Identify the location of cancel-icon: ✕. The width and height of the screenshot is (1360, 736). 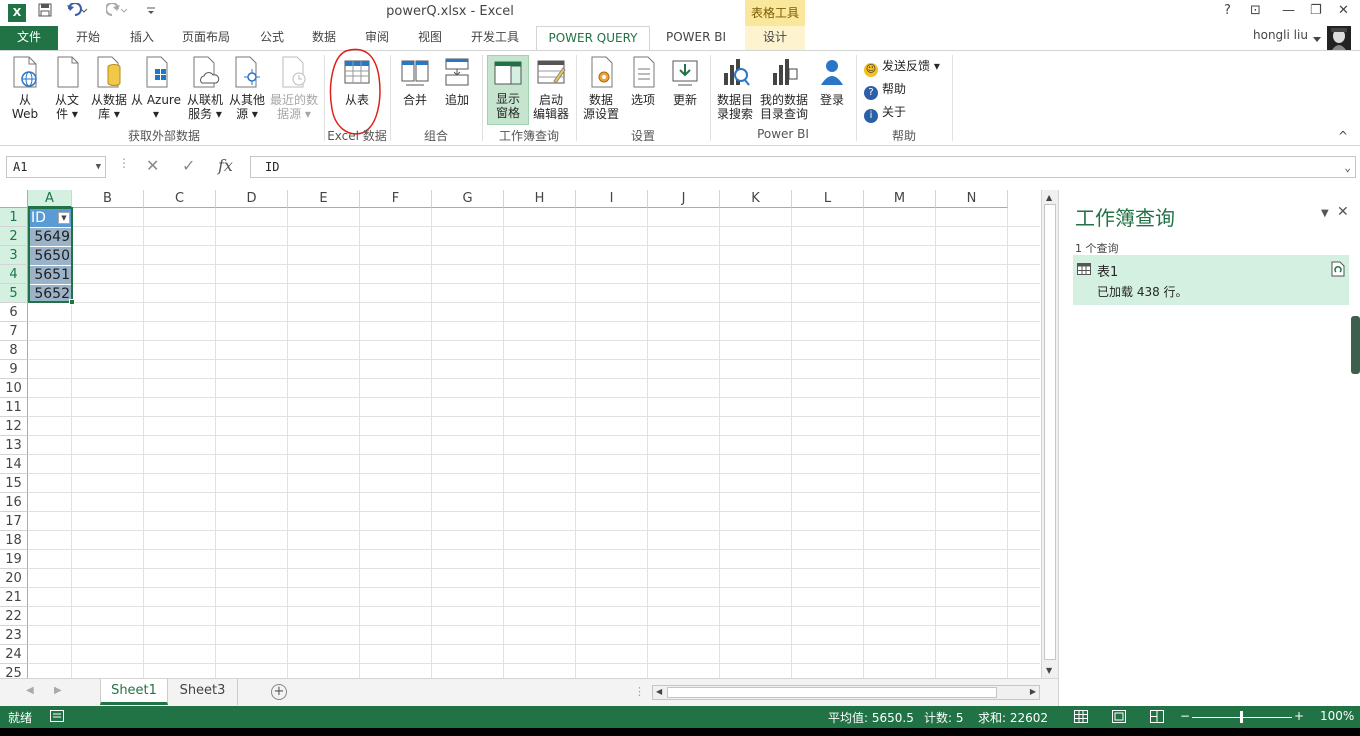
(152, 165).